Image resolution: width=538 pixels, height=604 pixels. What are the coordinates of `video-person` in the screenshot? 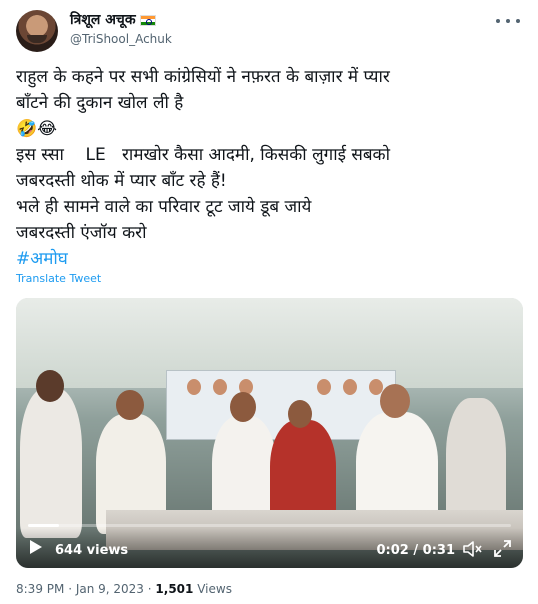 It's located at (51, 463).